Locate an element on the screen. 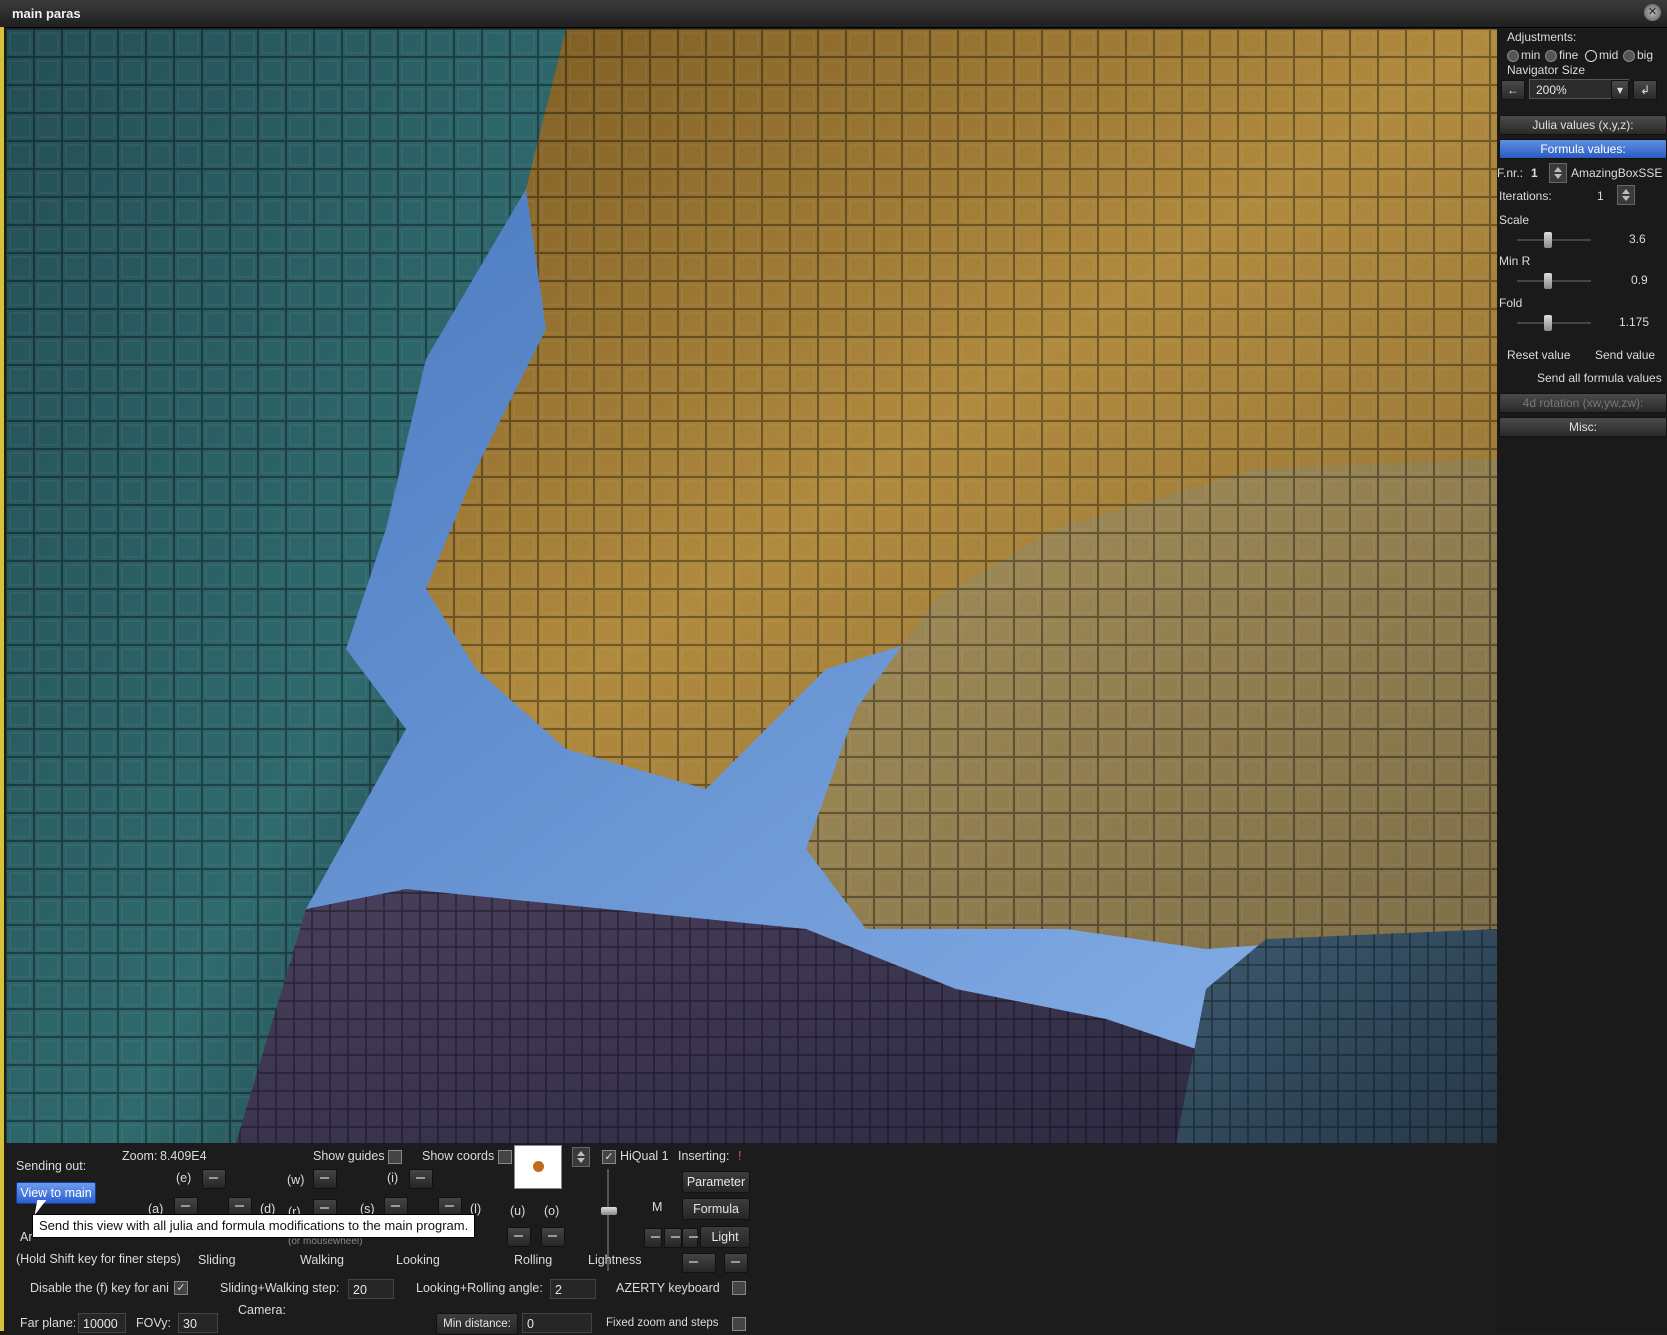 Image resolution: width=1667 pixels, height=1335 pixels. key-i-label: (i) is located at coordinates (393, 1178).